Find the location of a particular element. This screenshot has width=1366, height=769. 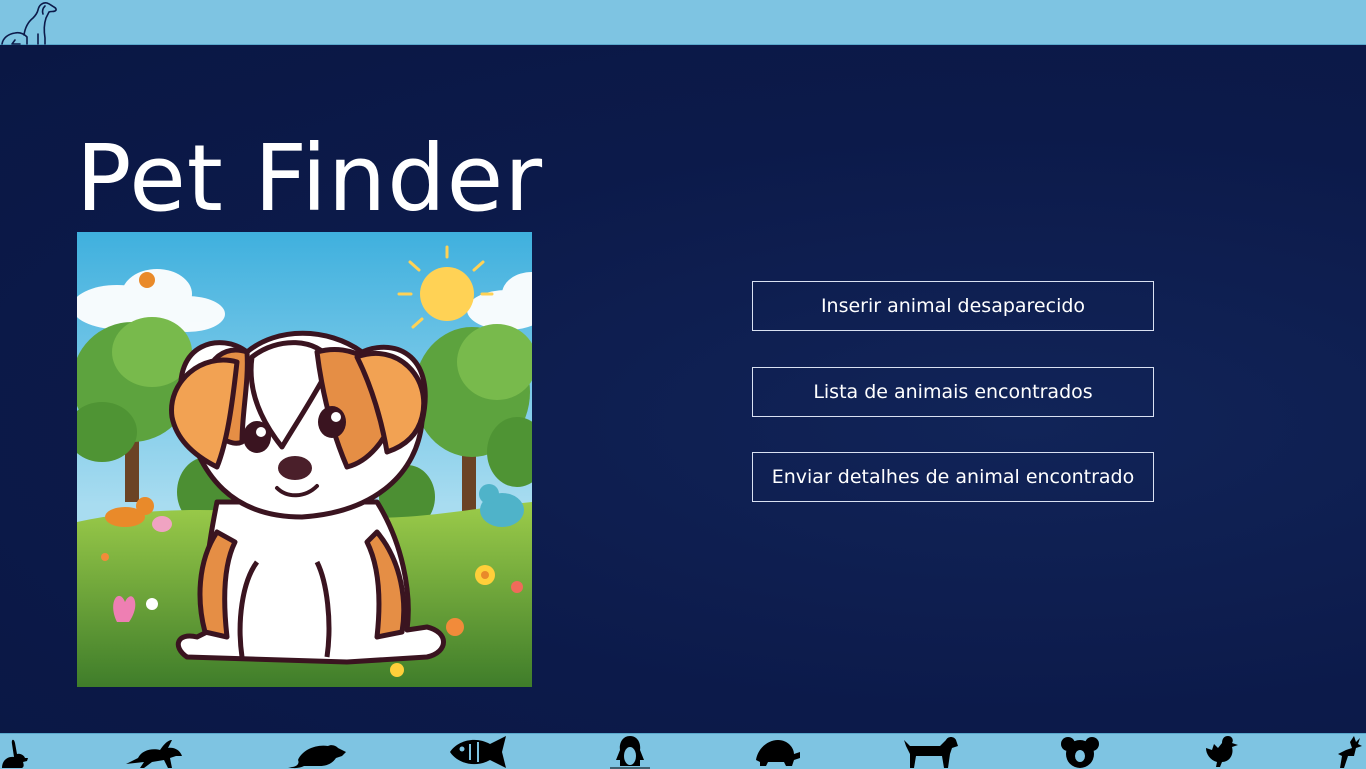

bottom-bar is located at coordinates (683, 751).